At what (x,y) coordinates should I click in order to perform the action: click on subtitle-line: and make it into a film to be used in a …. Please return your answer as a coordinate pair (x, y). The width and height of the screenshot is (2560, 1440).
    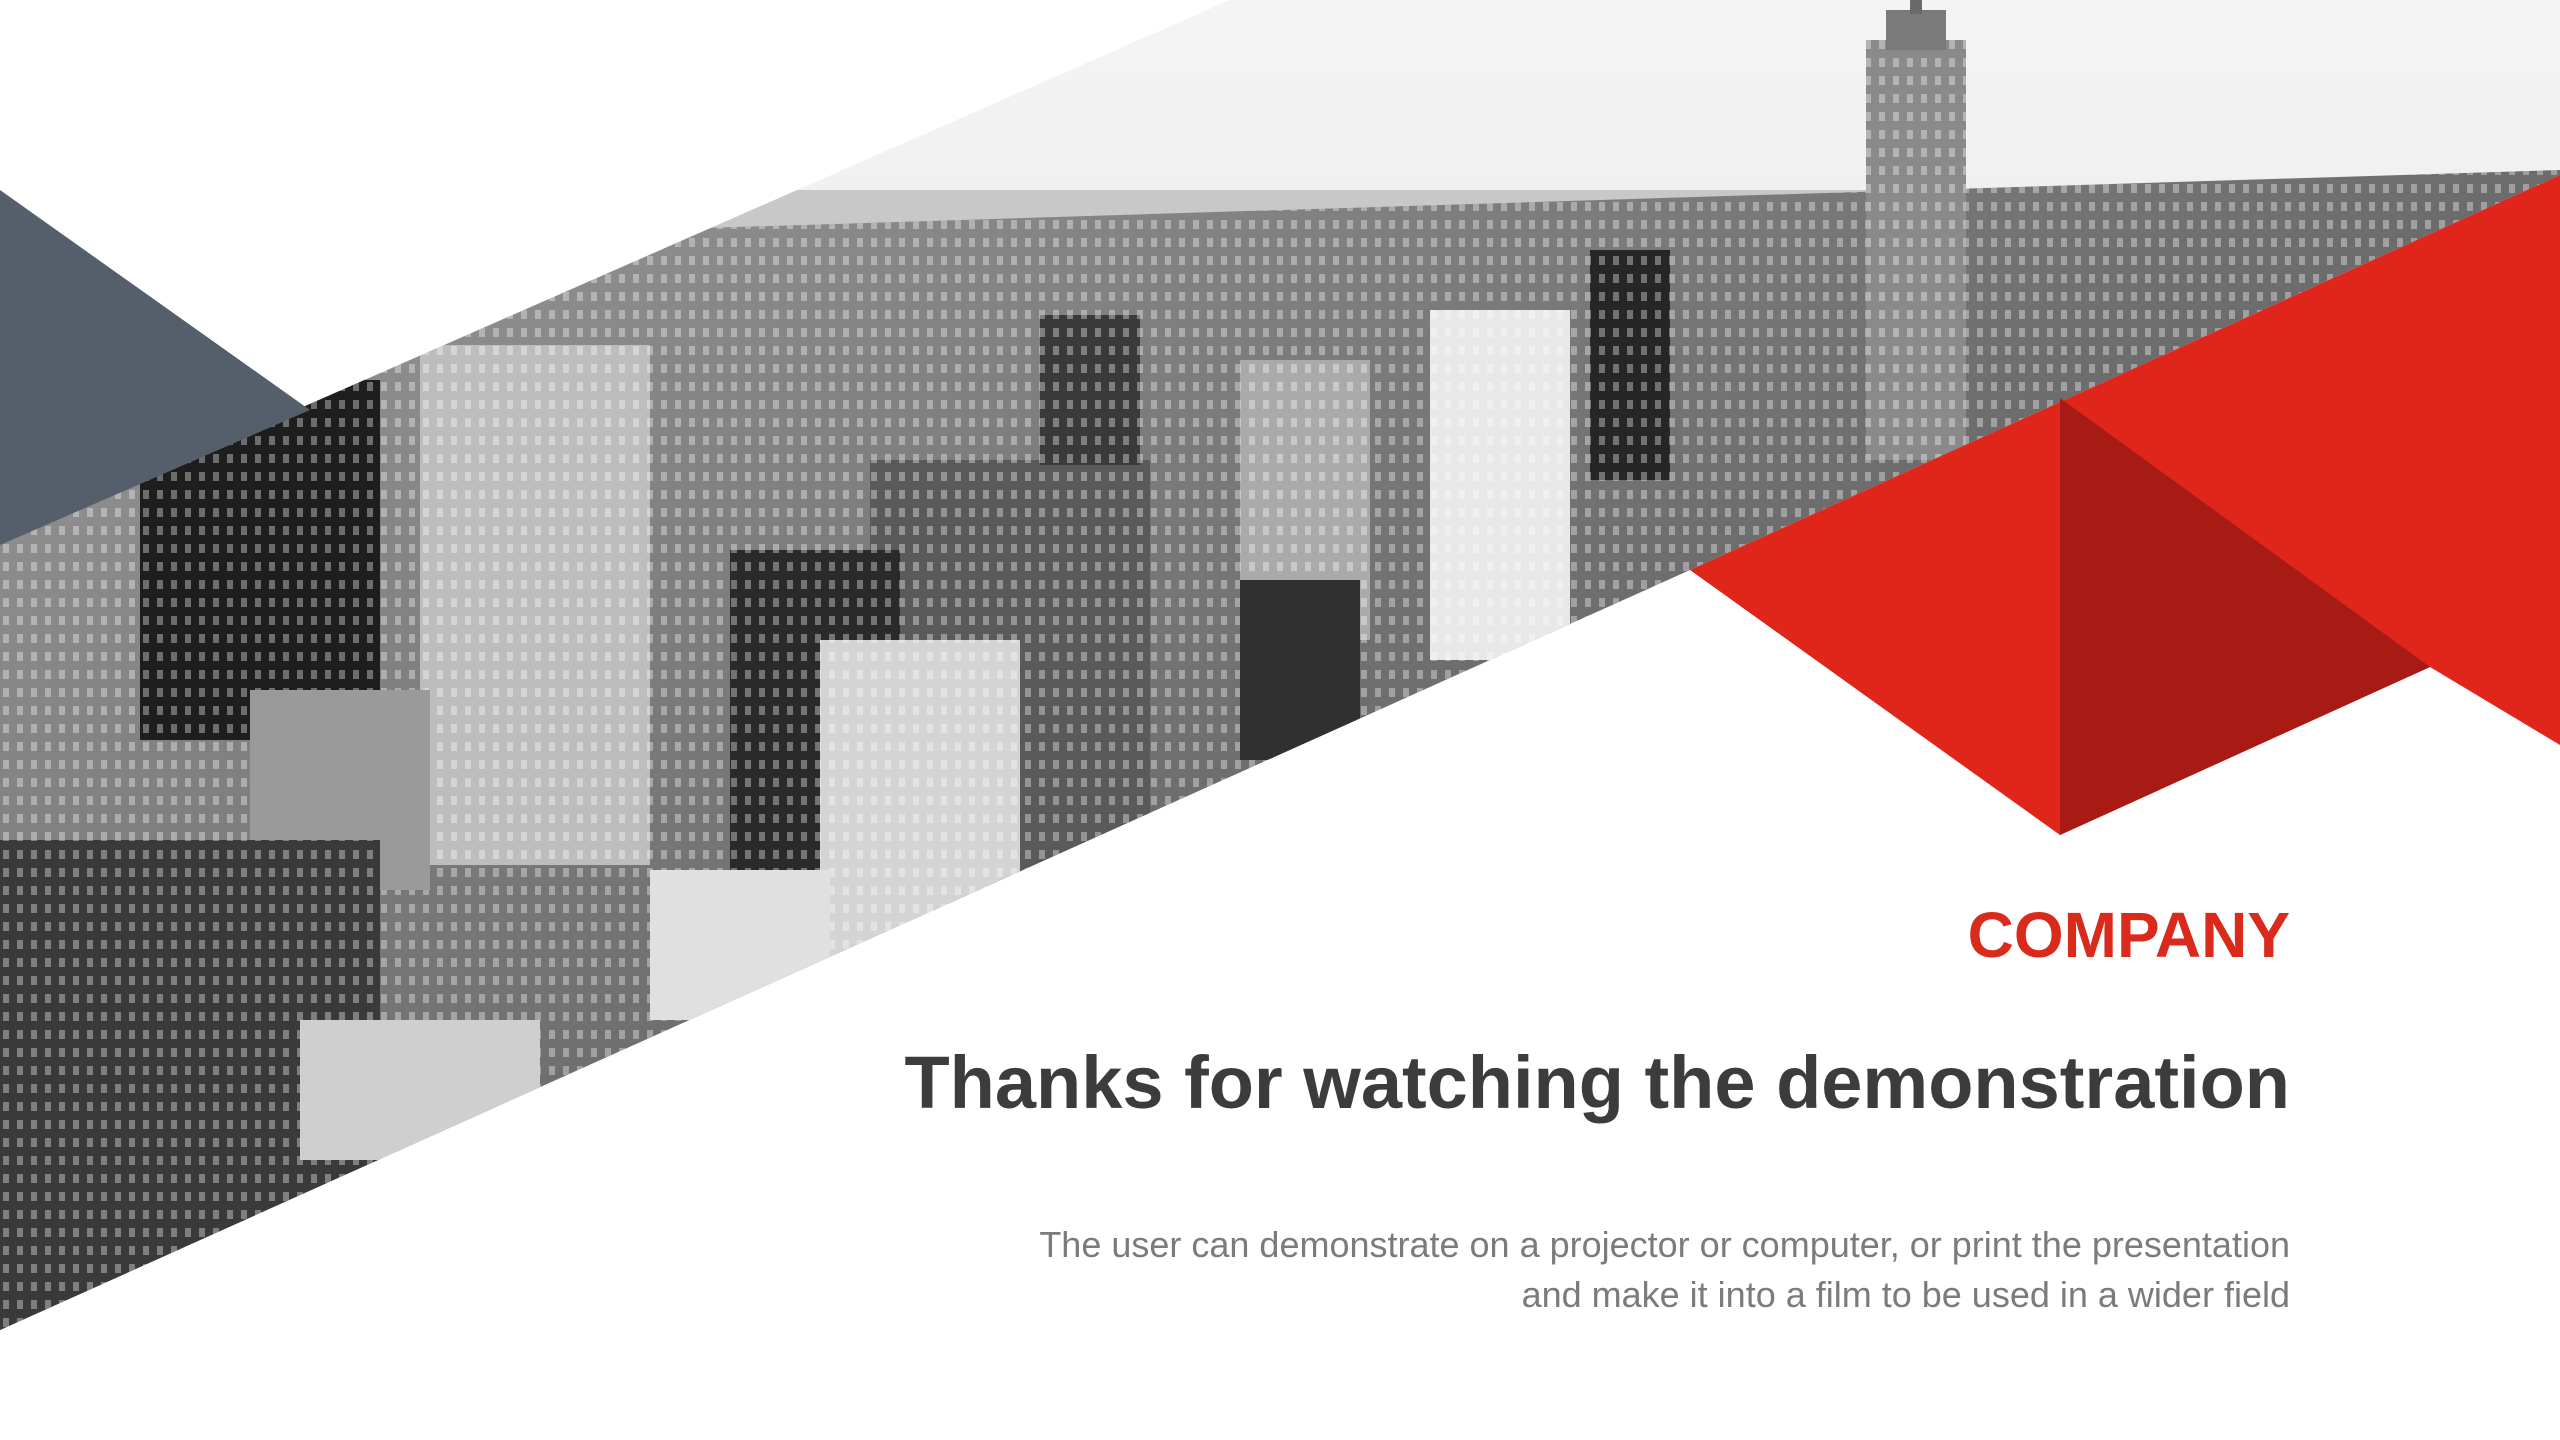
    Looking at the image, I should click on (1905, 1294).